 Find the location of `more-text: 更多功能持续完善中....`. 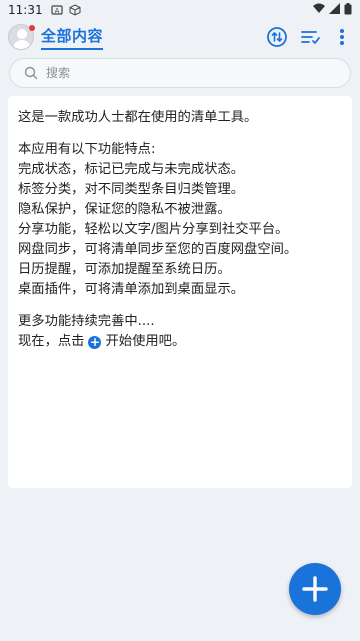

more-text: 更多功能持续完善中.... is located at coordinates (86, 321).